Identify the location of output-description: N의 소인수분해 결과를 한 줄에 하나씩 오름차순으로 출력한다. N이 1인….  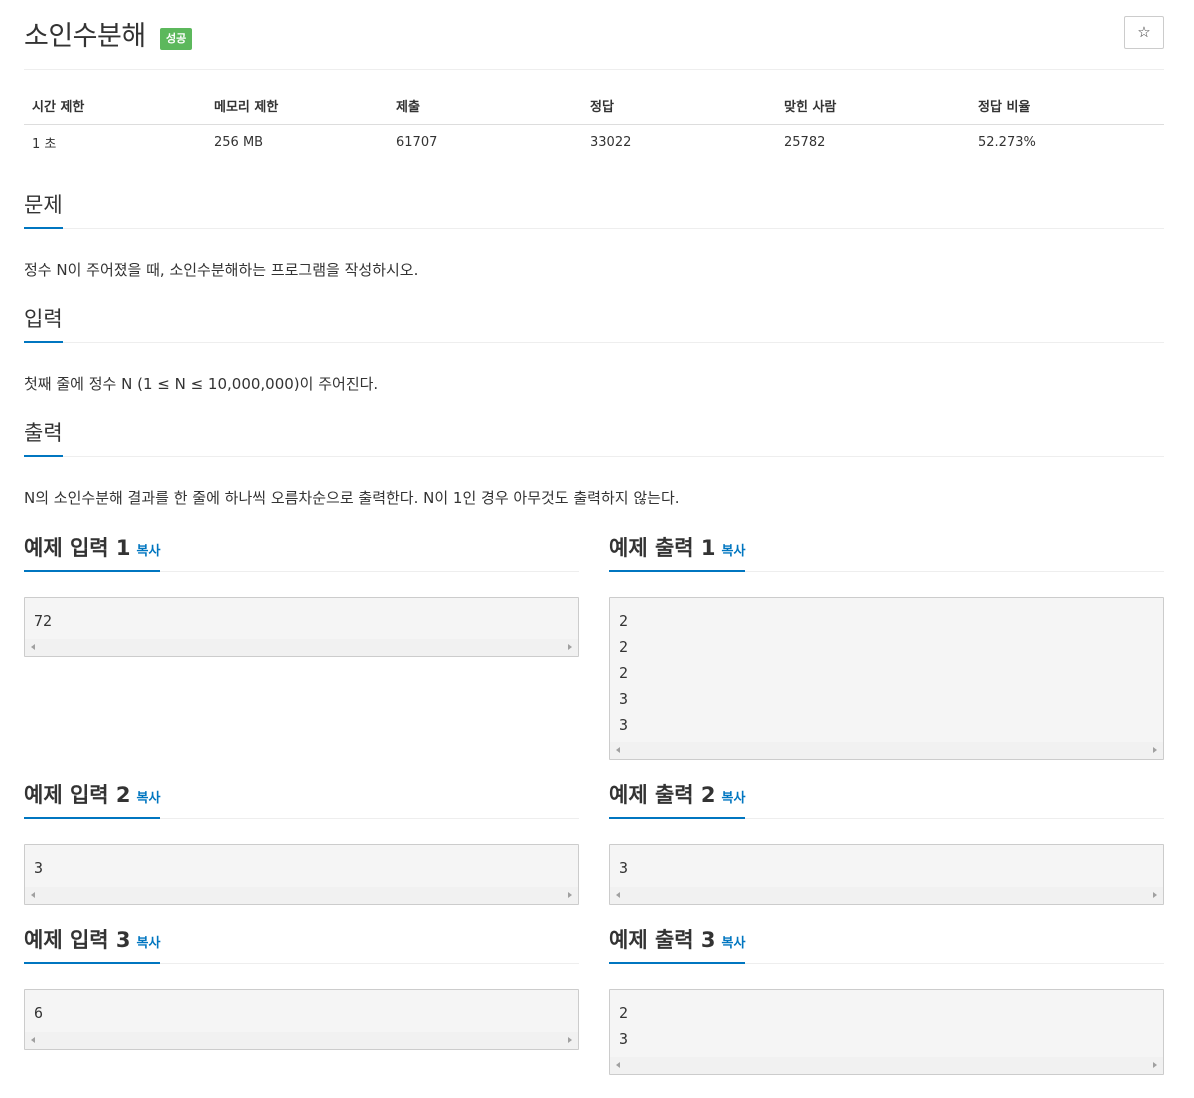
(352, 498).